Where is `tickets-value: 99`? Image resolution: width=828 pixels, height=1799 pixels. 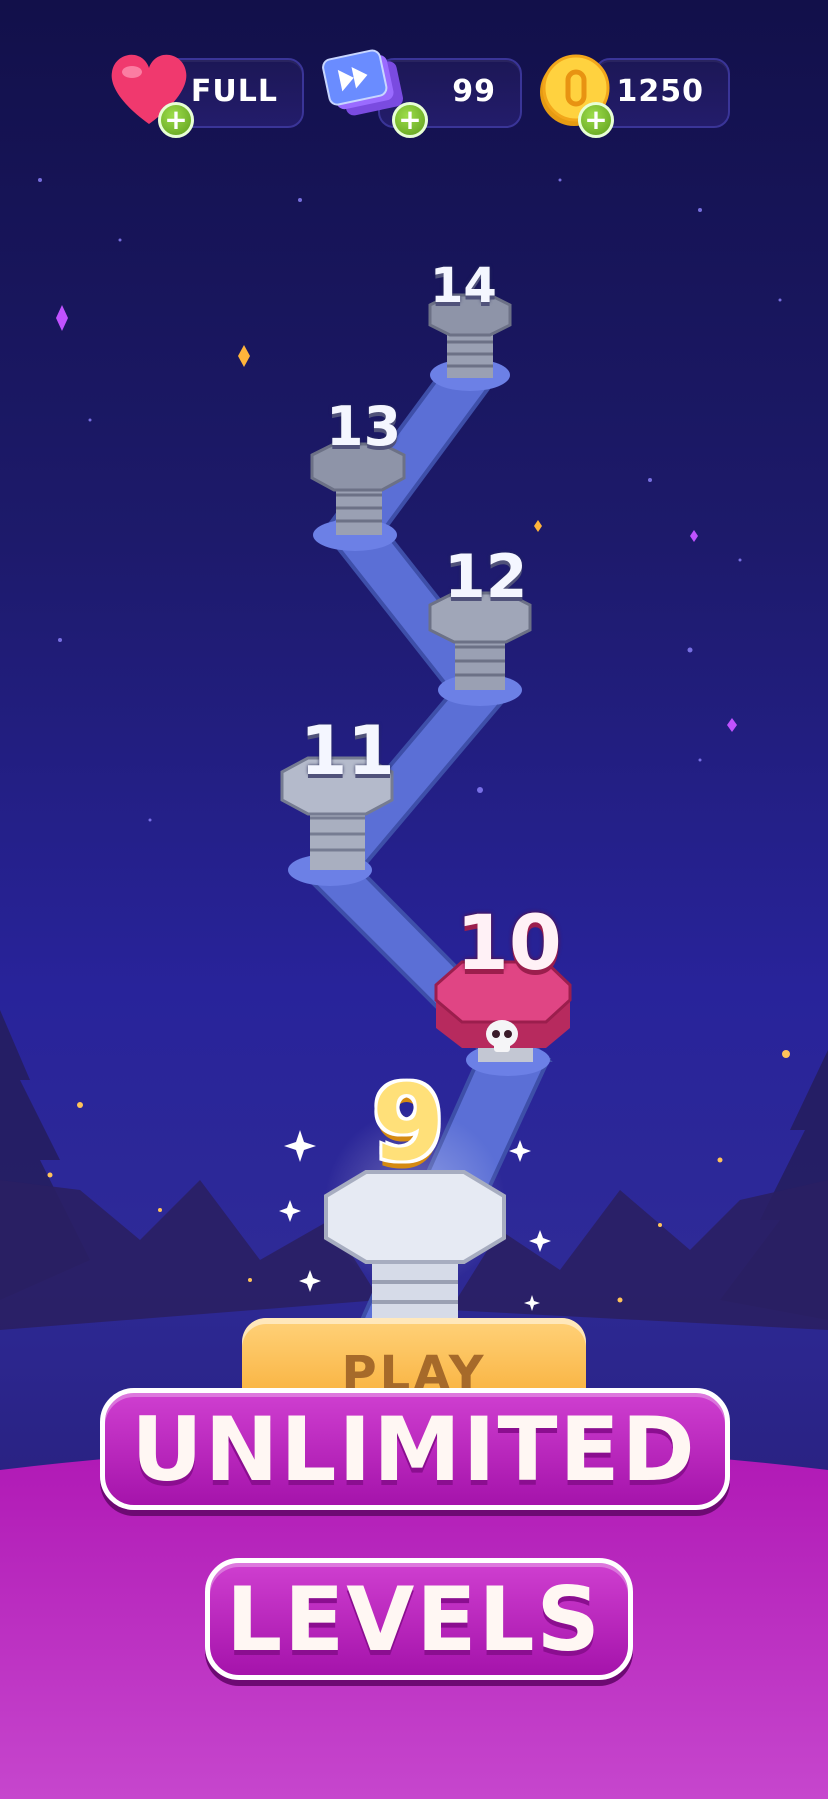
tickets-value: 99 is located at coordinates (474, 91).